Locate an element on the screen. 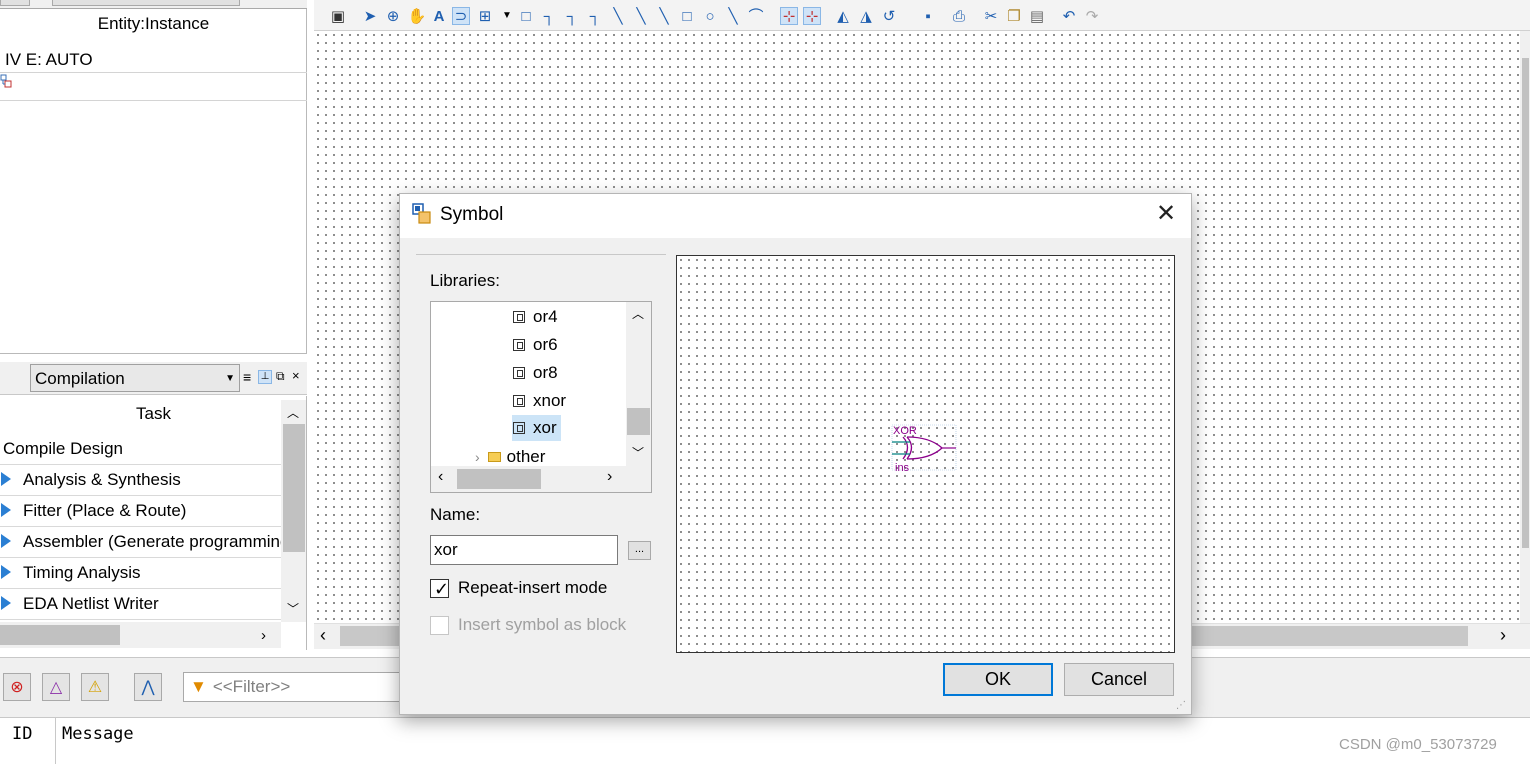 This screenshot has width=1530, height=764. redo-icon: ↷ is located at coordinates (1092, 16).